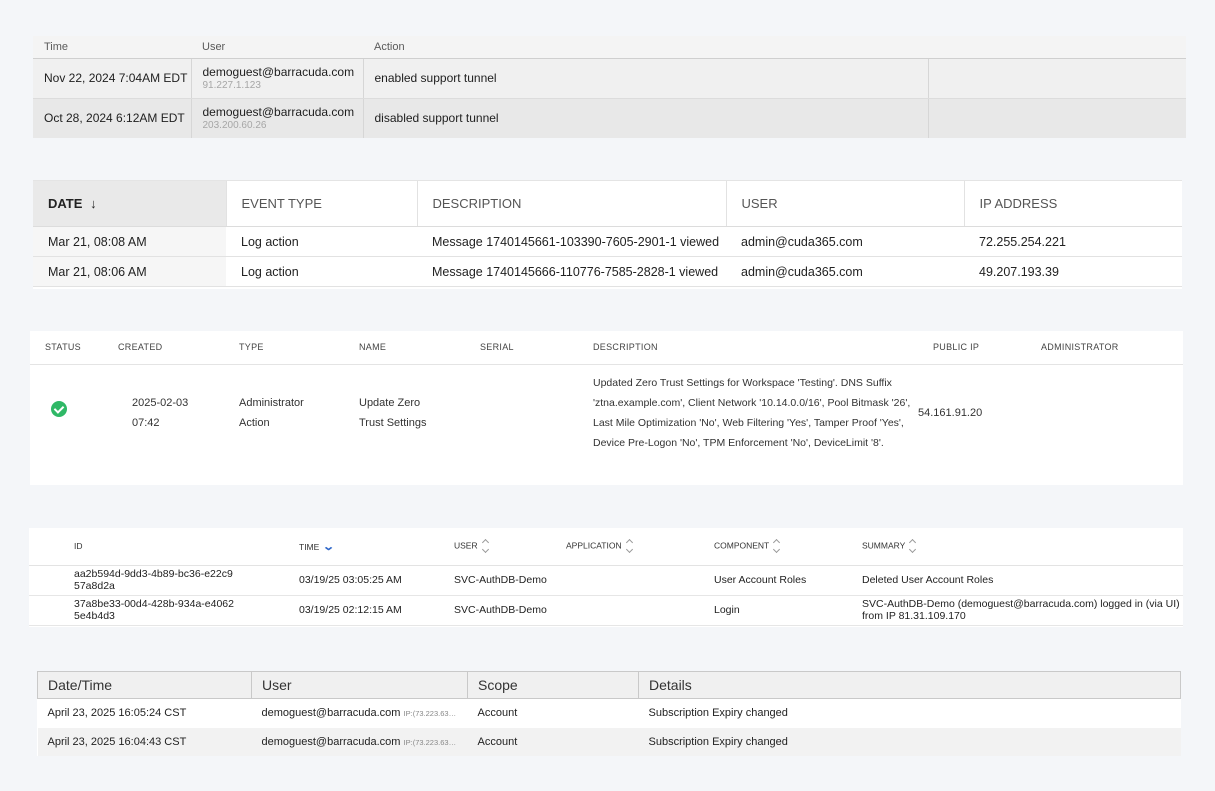 The height and width of the screenshot is (791, 1215). Describe the element at coordinates (144, 685) in the screenshot. I see `column-header-datetime: Date/Time` at that location.